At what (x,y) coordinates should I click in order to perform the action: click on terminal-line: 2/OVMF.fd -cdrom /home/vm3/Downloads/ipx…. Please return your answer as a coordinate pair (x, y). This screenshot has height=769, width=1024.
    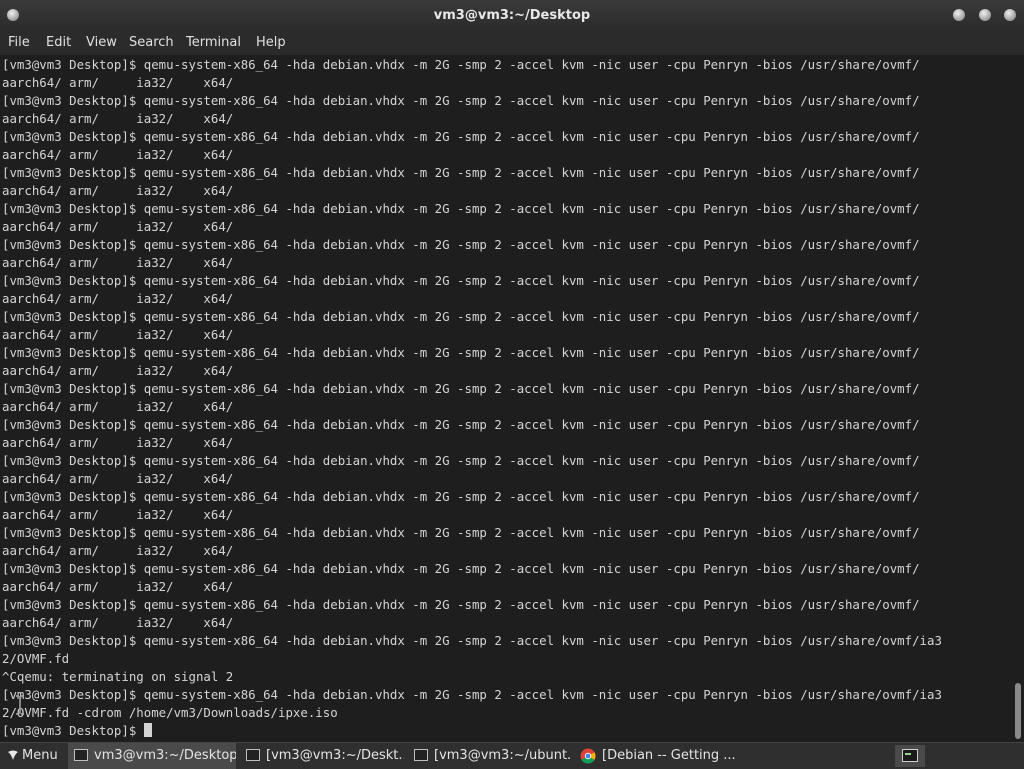
    Looking at the image, I should click on (170, 712).